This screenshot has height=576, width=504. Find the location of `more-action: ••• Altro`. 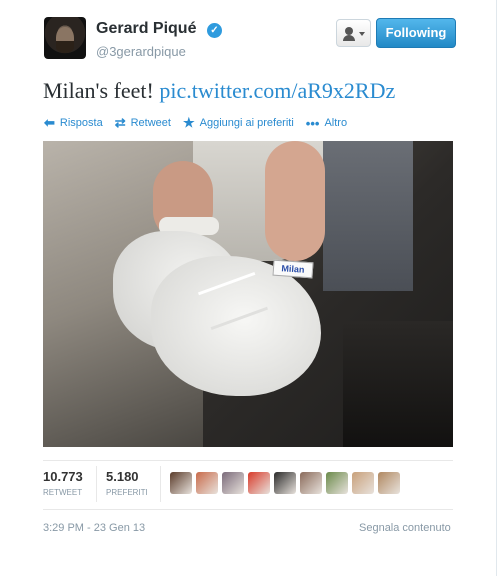

more-action: ••• Altro is located at coordinates (326, 123).